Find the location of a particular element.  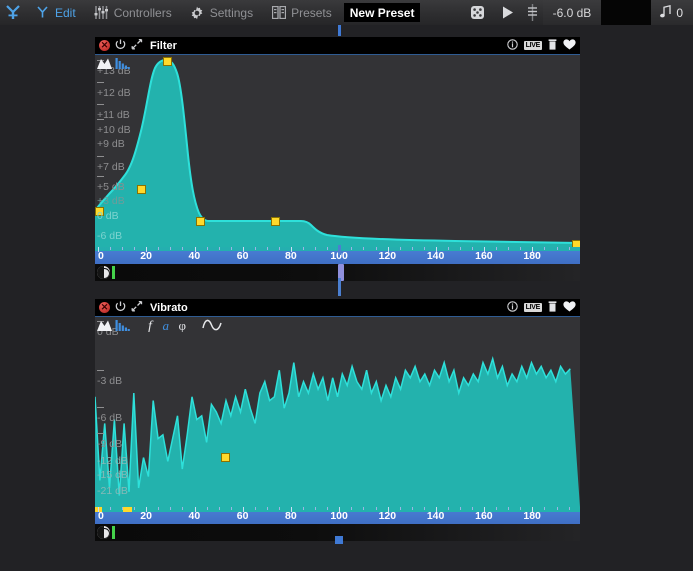

volume-readout: -6.0 dB is located at coordinates (572, 12).